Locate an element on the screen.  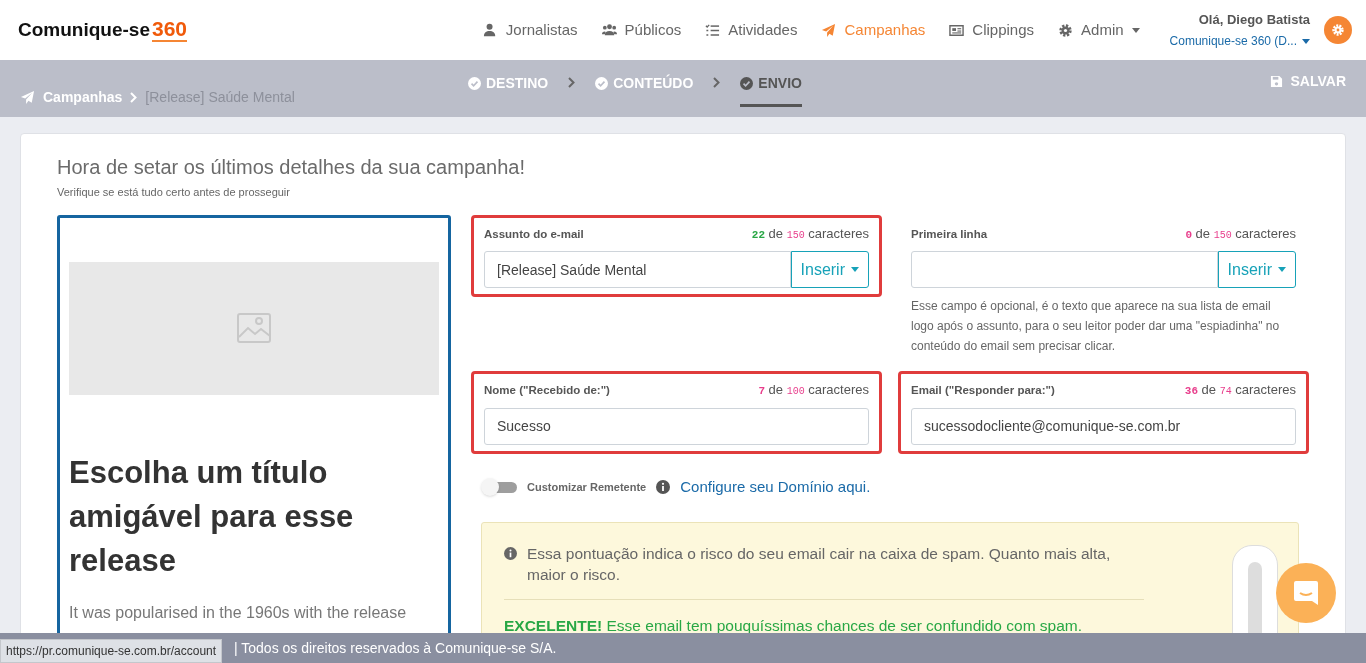
field-label: Email ("Responder para:") is located at coordinates (983, 390).